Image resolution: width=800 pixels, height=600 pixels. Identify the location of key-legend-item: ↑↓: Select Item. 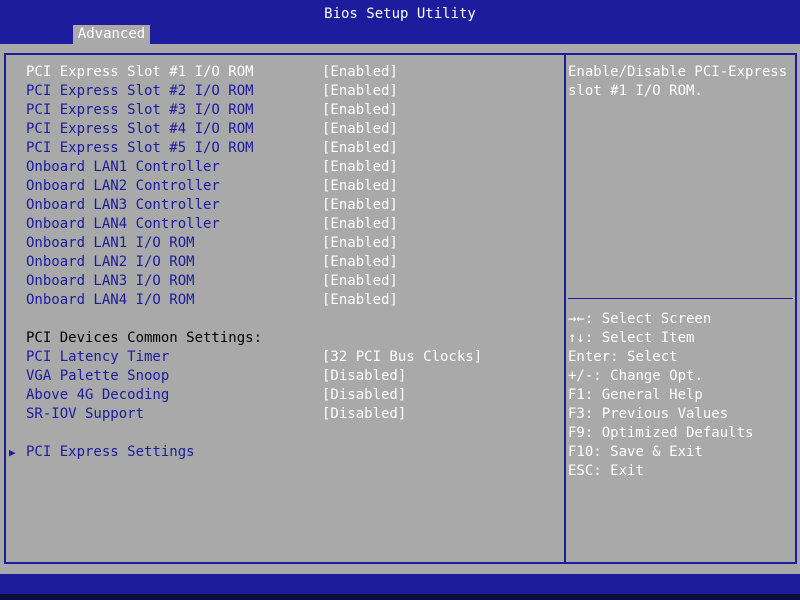
(631, 338).